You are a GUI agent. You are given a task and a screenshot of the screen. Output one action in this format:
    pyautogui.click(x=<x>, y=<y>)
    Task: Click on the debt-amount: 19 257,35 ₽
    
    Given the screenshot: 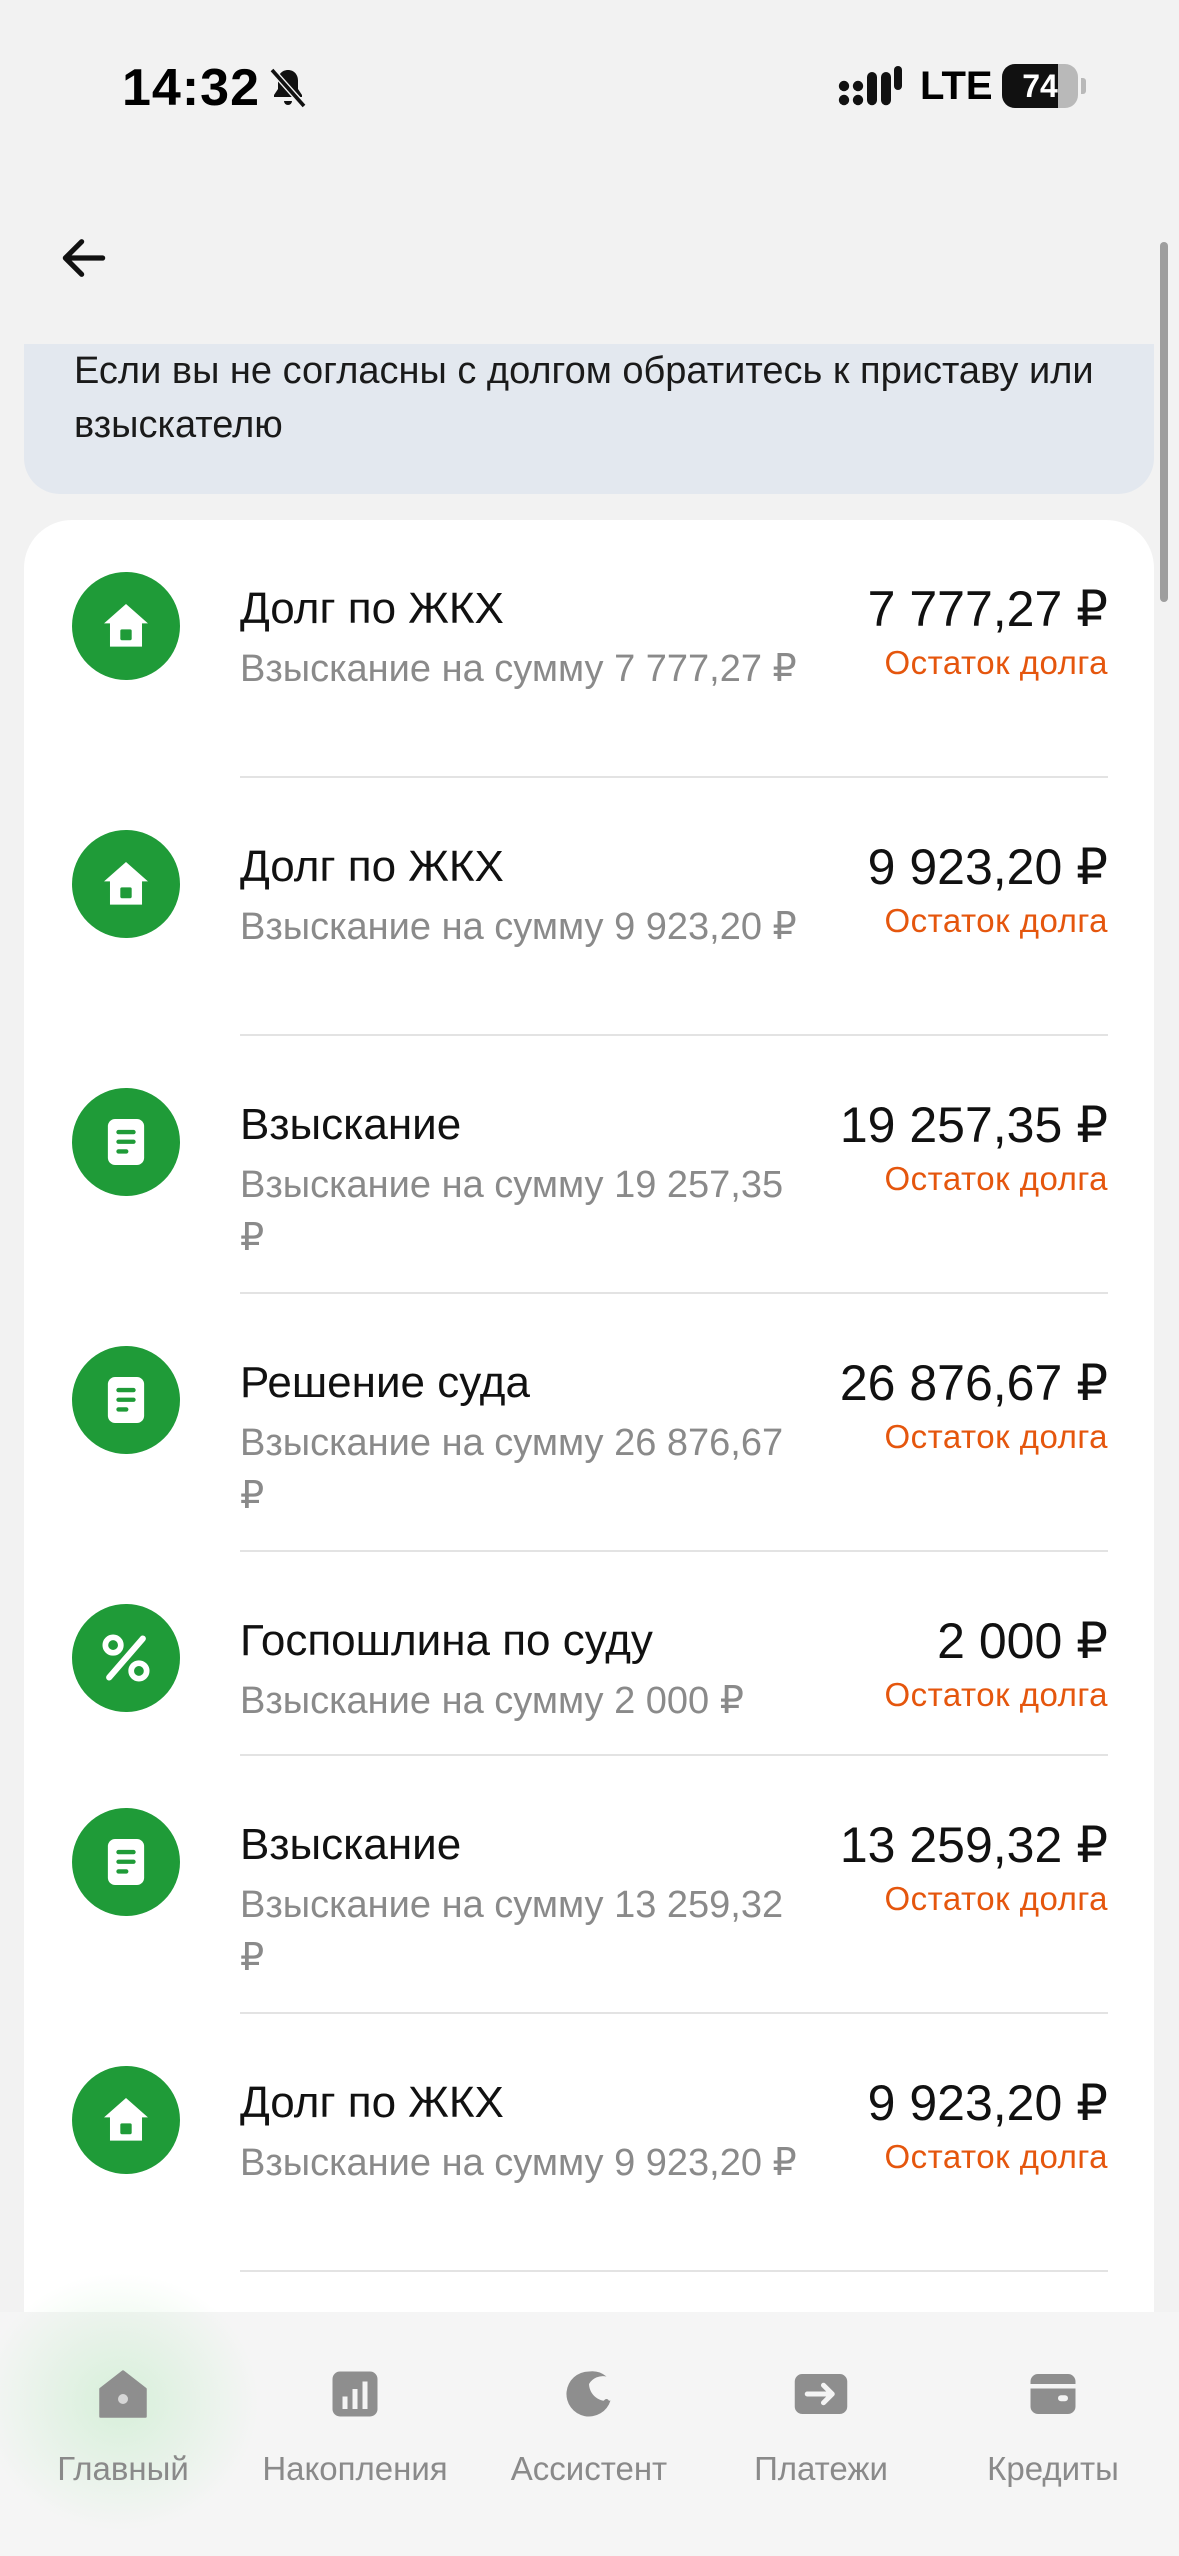 What is the action you would take?
    pyautogui.click(x=973, y=1125)
    